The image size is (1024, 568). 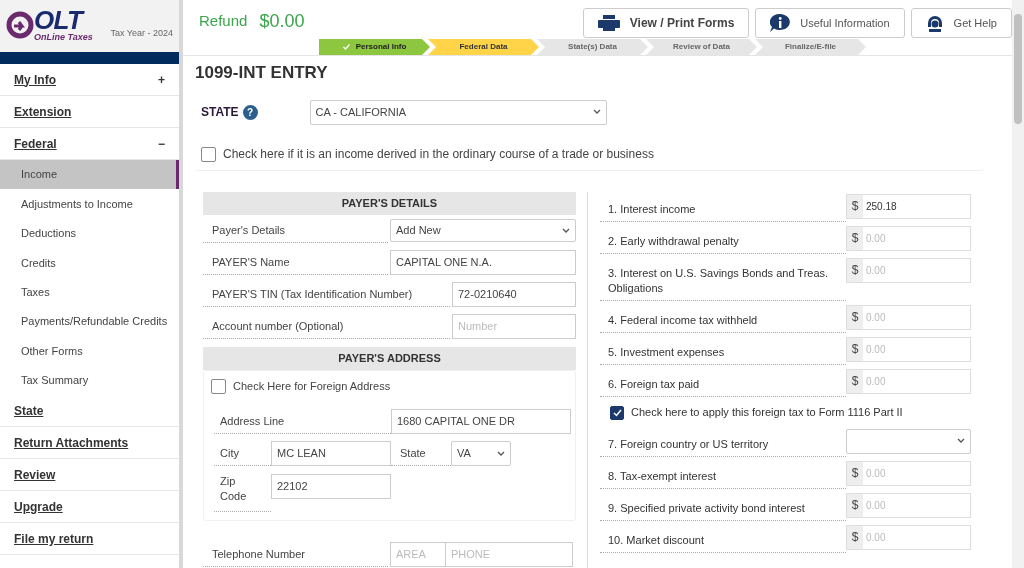 What do you see at coordinates (89, 507) in the screenshot?
I see `nav-item: Upgrade` at bounding box center [89, 507].